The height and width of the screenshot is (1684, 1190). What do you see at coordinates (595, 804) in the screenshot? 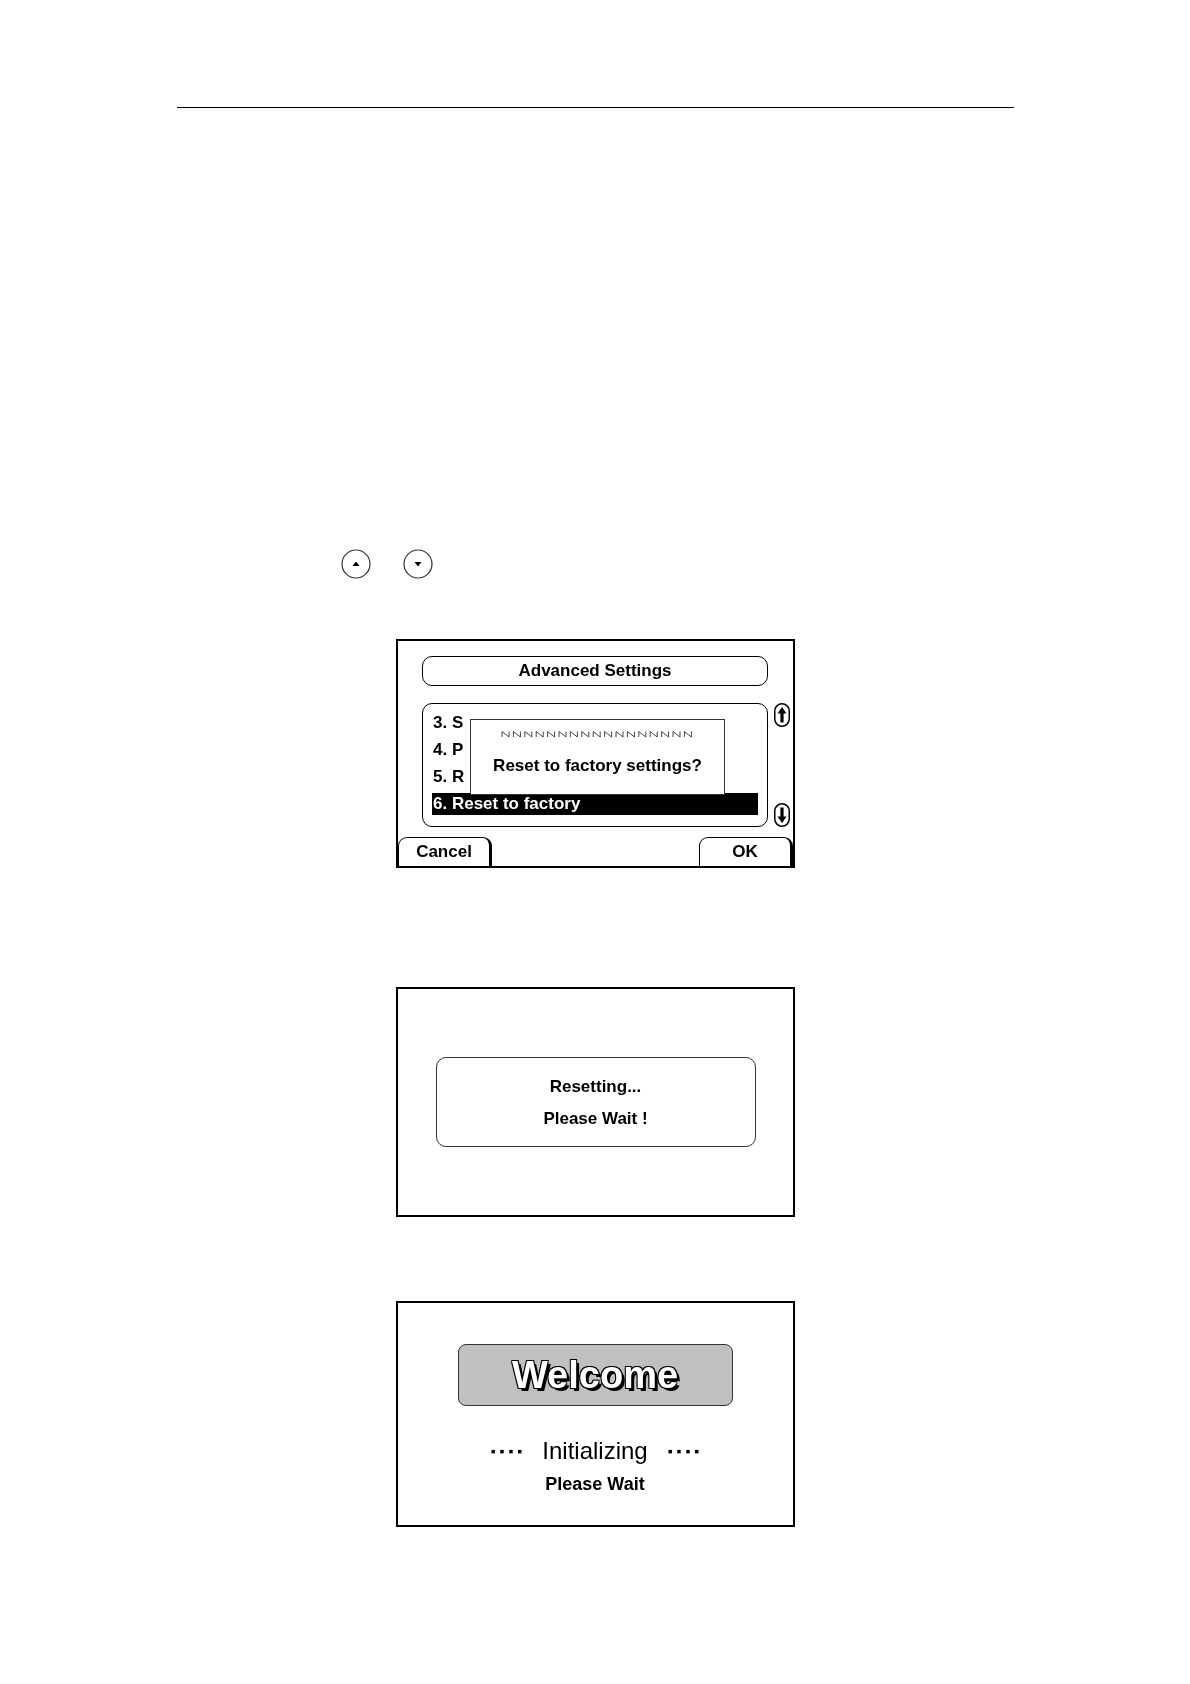
I see `menu-item: 6. Reset to factory` at bounding box center [595, 804].